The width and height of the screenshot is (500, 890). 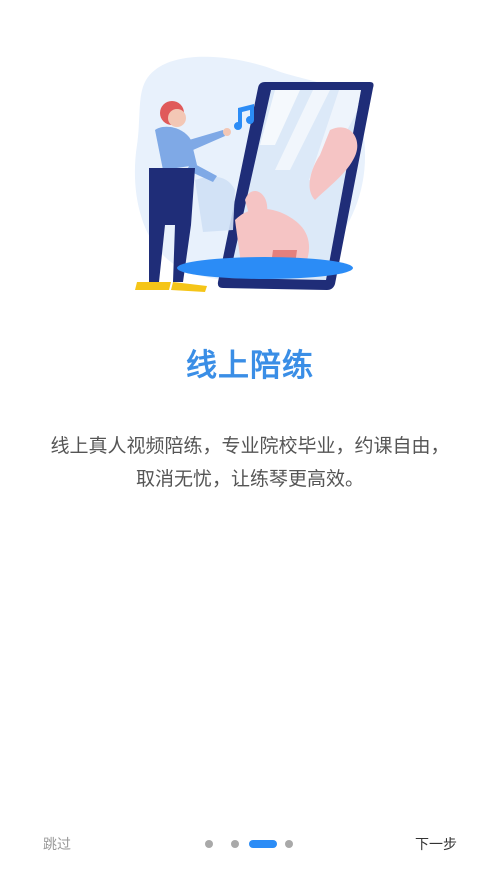 I want to click on page-dot-active, so click(x=263, y=844).